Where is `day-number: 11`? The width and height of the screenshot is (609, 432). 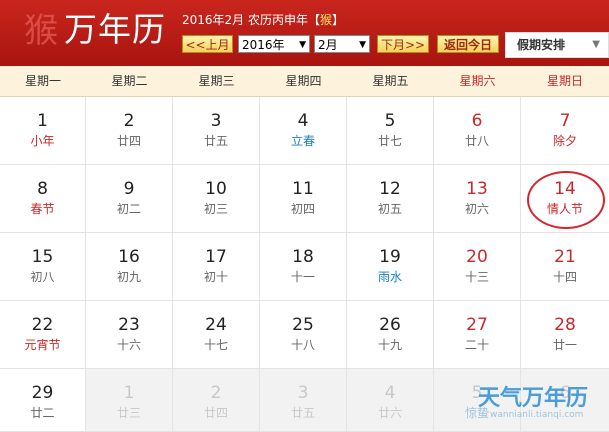 day-number: 11 is located at coordinates (303, 189).